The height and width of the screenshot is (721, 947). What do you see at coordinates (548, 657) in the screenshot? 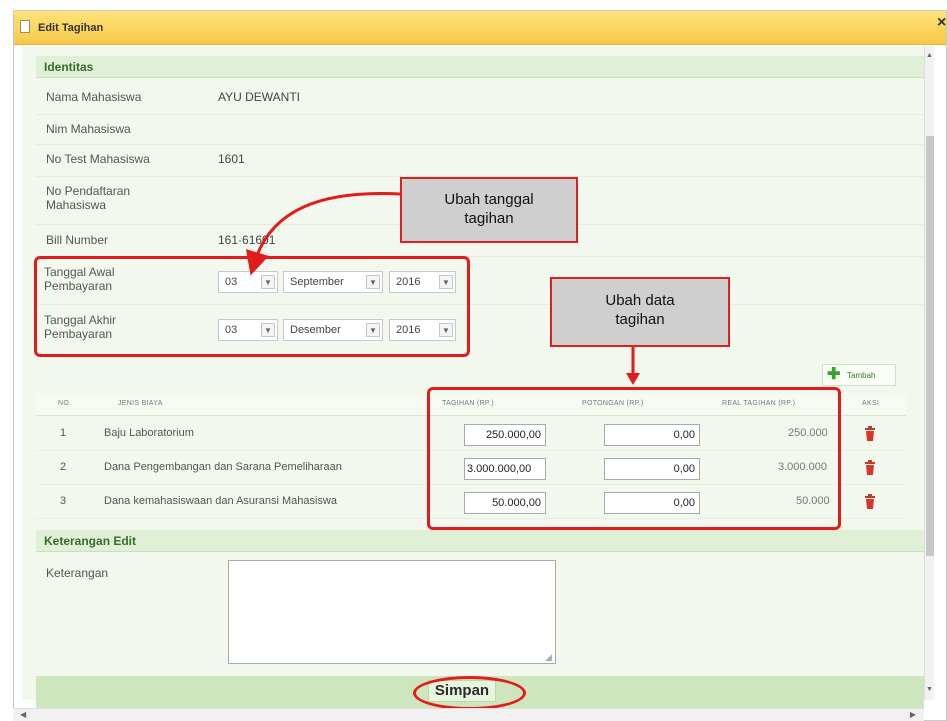
I see `resize-grip-icon: ◢` at bounding box center [548, 657].